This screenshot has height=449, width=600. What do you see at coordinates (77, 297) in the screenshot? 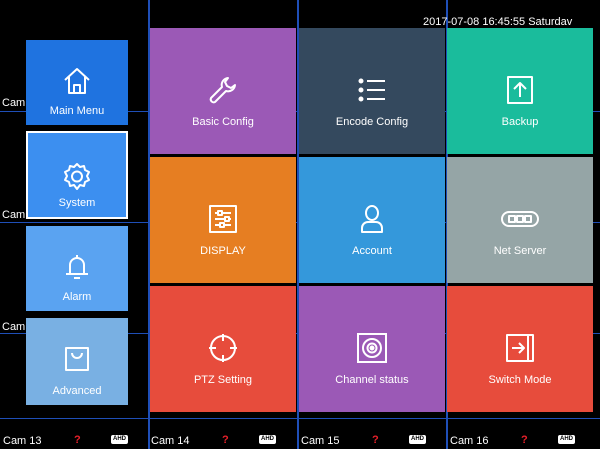
I see `sidebar-item-label: Alarm` at bounding box center [77, 297].